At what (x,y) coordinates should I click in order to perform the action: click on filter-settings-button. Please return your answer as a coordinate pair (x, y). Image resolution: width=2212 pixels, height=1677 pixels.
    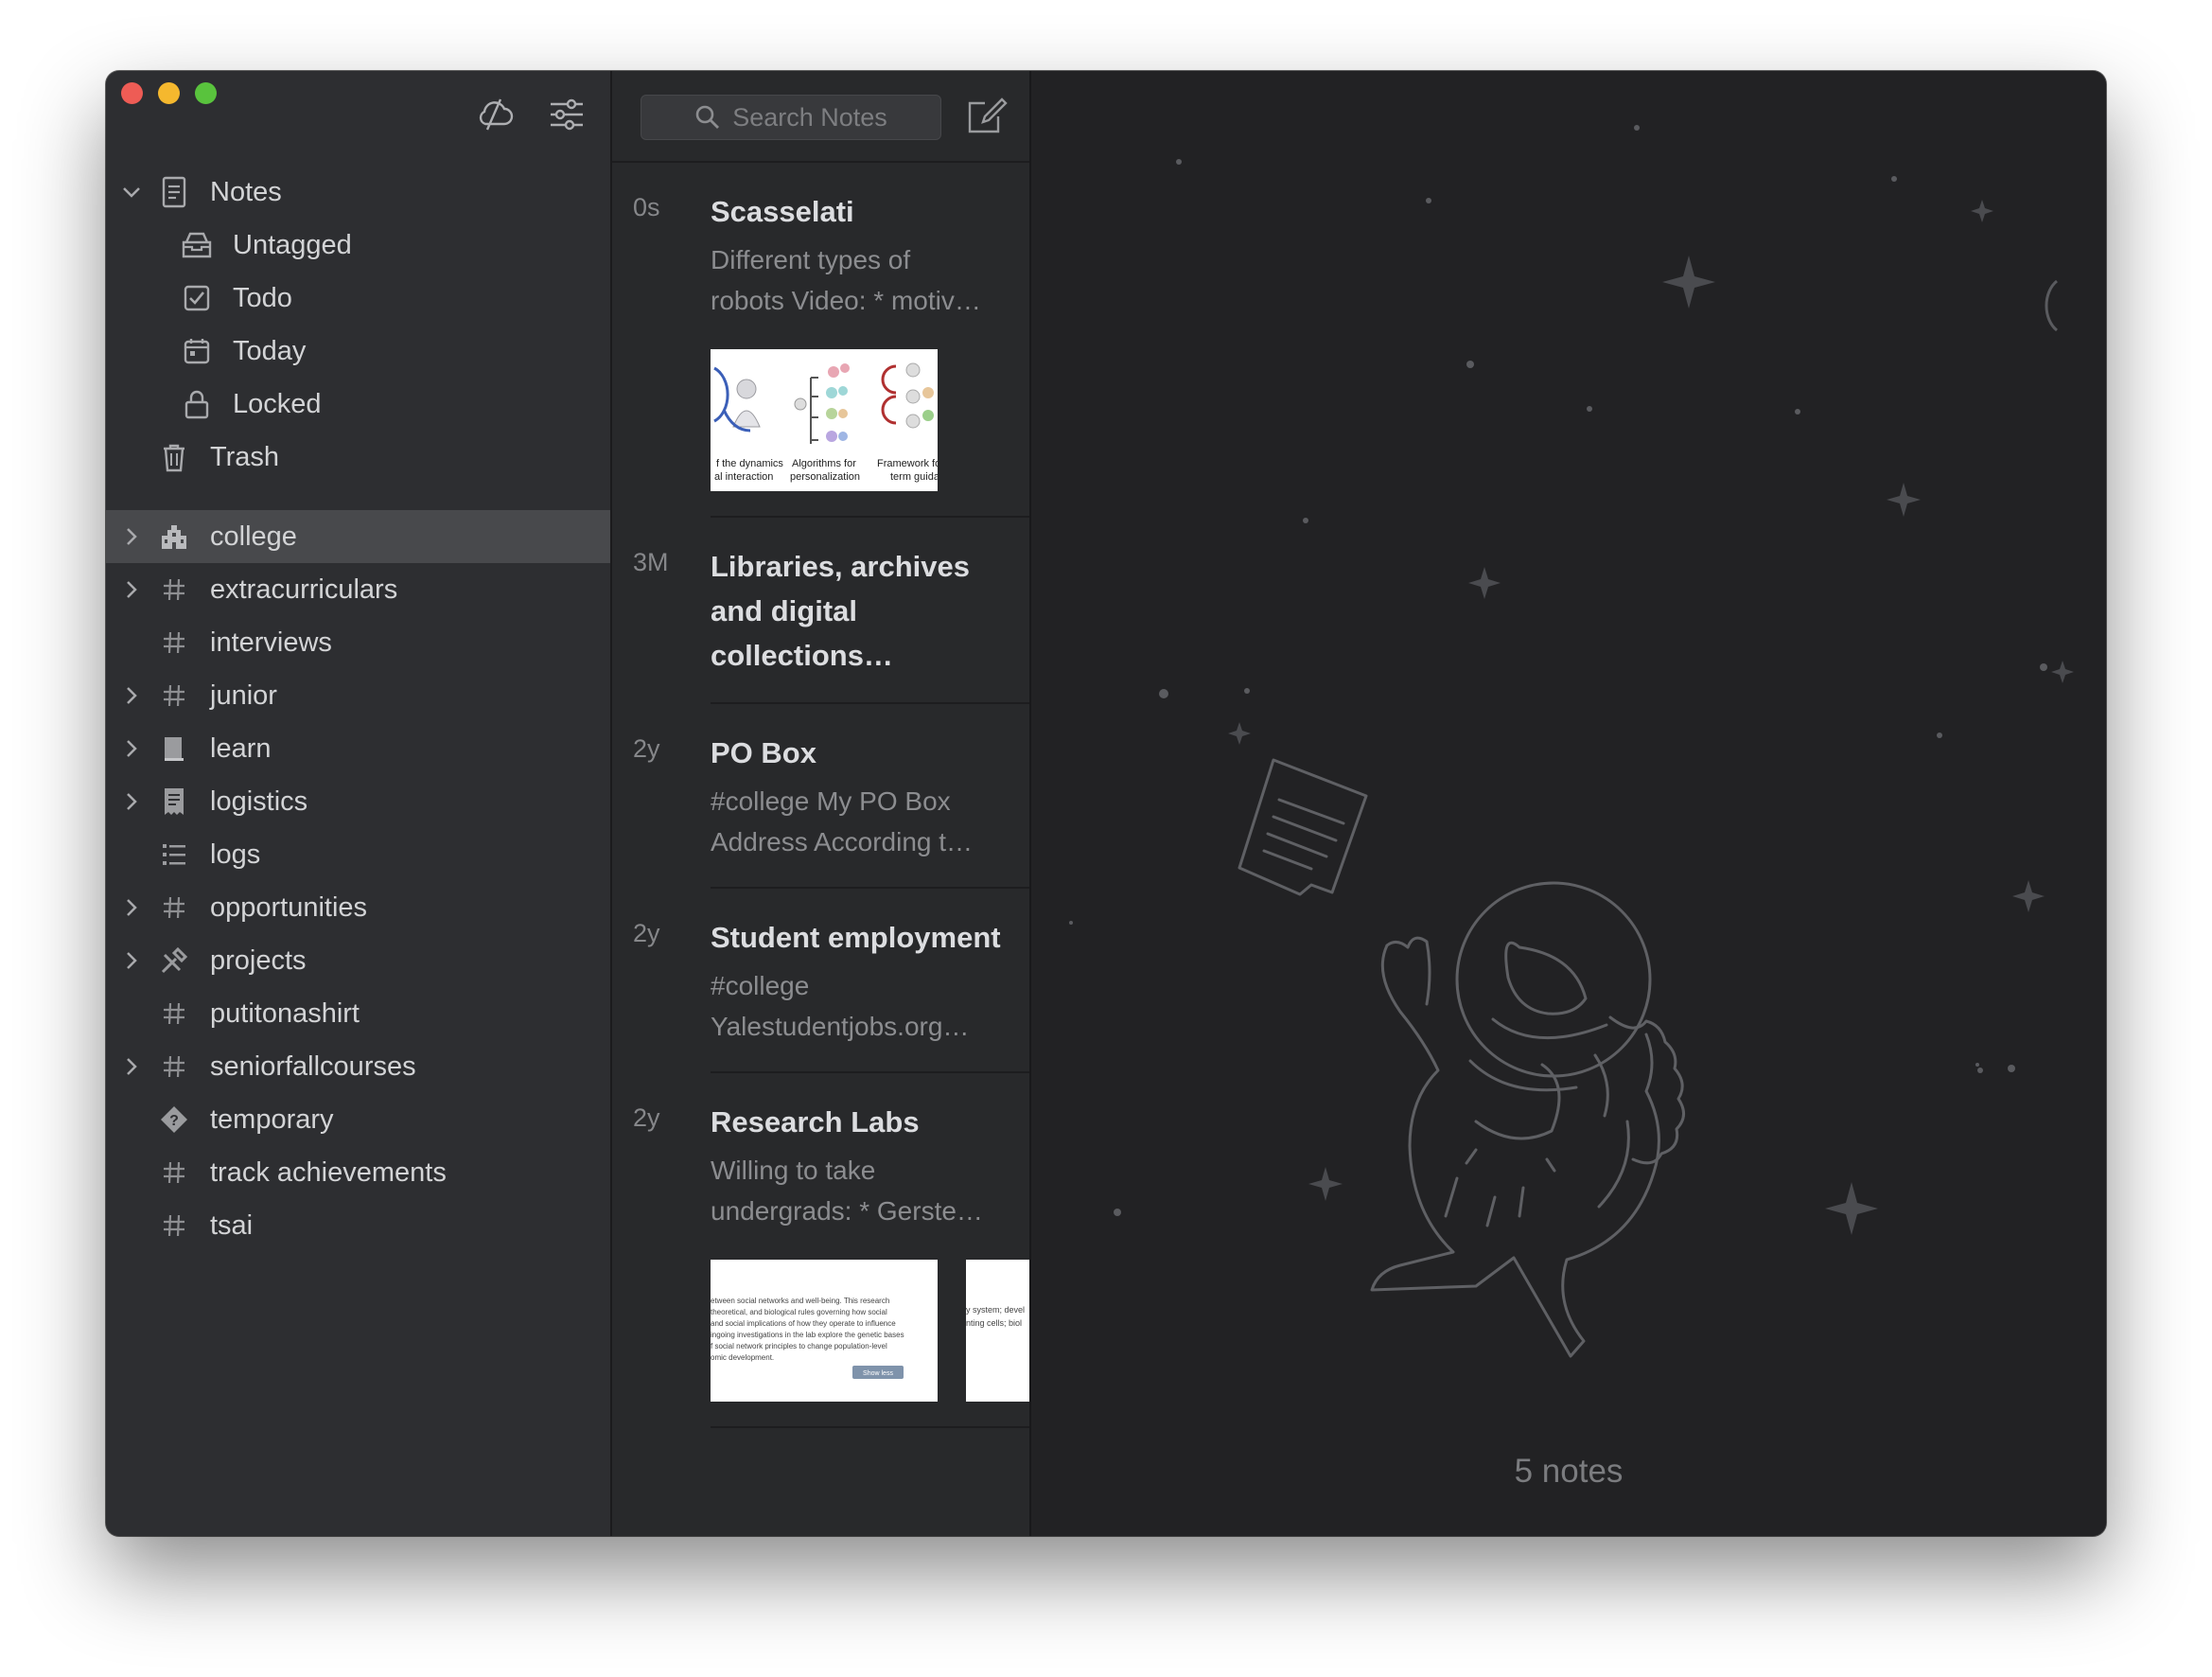
    Looking at the image, I should click on (567, 114).